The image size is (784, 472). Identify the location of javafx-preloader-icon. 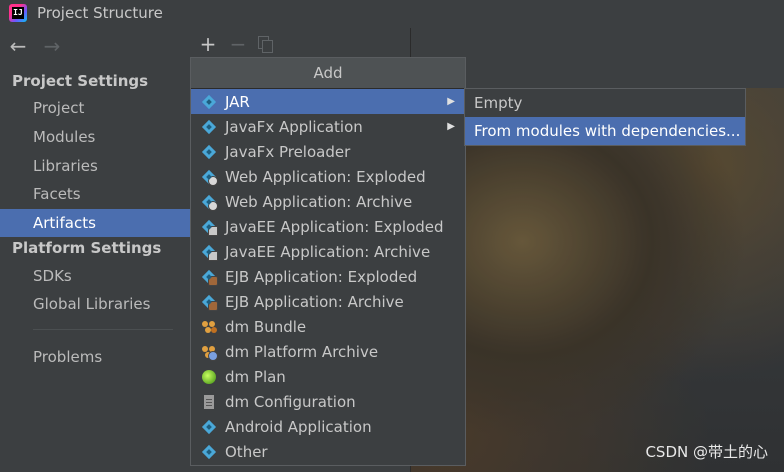
(209, 152).